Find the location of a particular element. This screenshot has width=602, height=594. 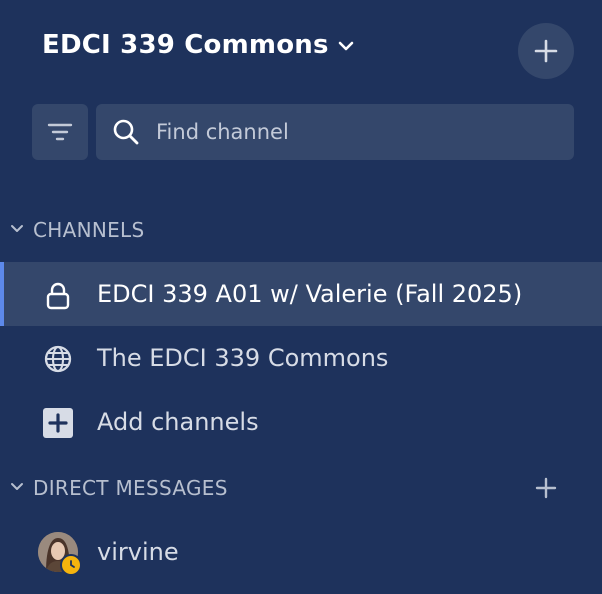

dm-item-virvine: virvine is located at coordinates (301, 552).